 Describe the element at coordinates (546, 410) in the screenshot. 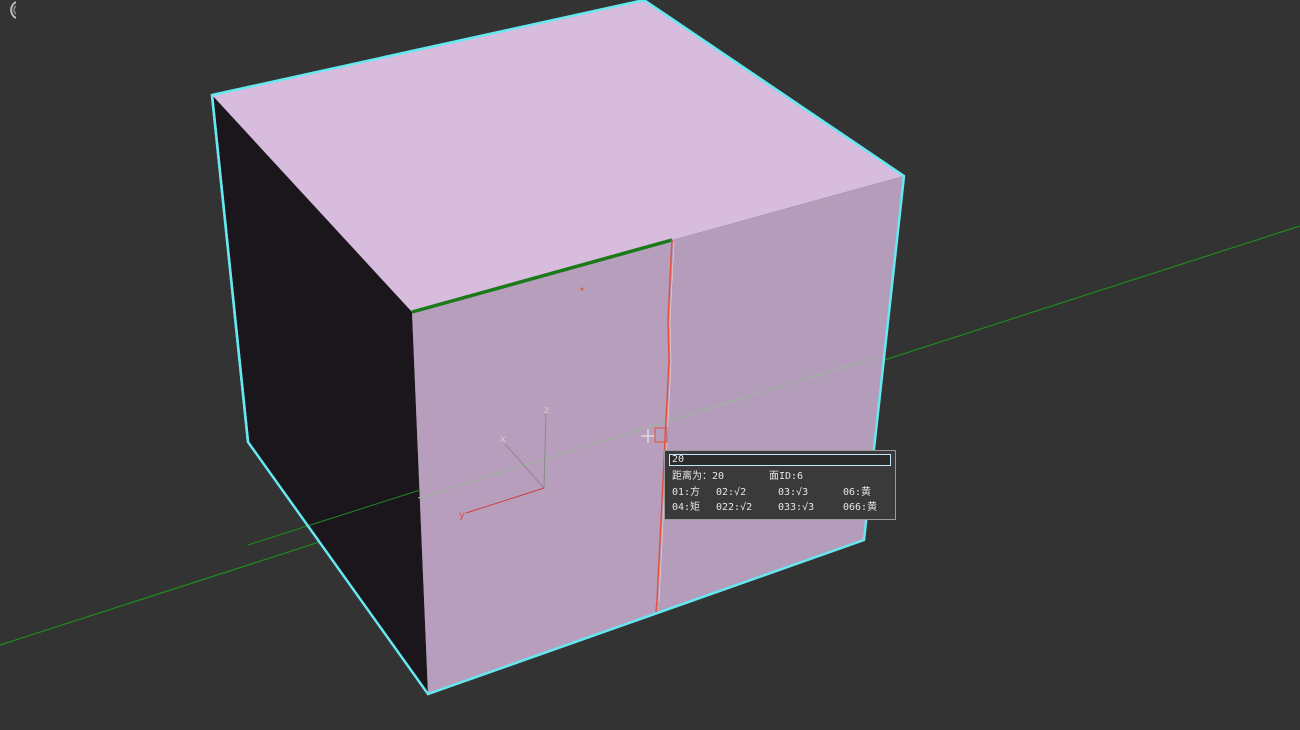

I see `gizmo-z-label: z` at that location.